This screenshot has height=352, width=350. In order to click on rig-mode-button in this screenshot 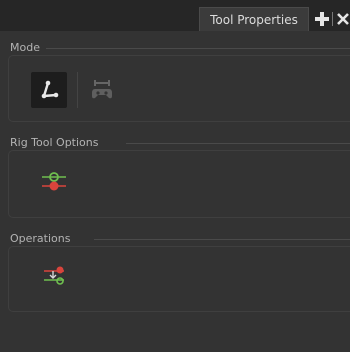, I will do `click(49, 90)`.